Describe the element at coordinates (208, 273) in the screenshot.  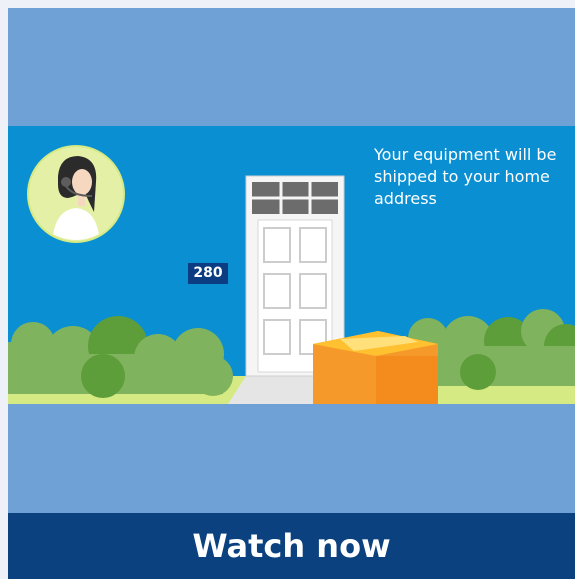
I see `house-number-plate: 280` at that location.